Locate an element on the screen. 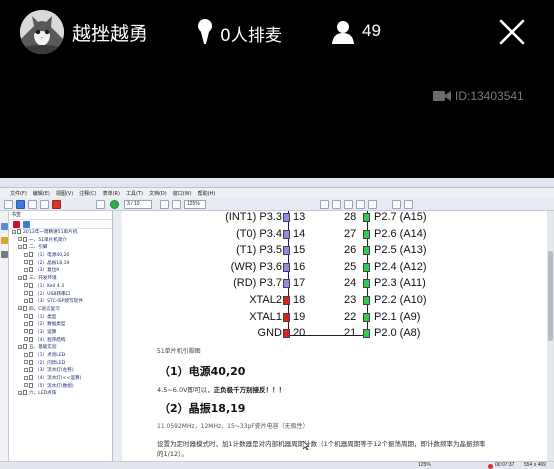 The width and height of the screenshot is (554, 469). bookmark-item: − 二、引脚 is located at coordinates (60, 248).